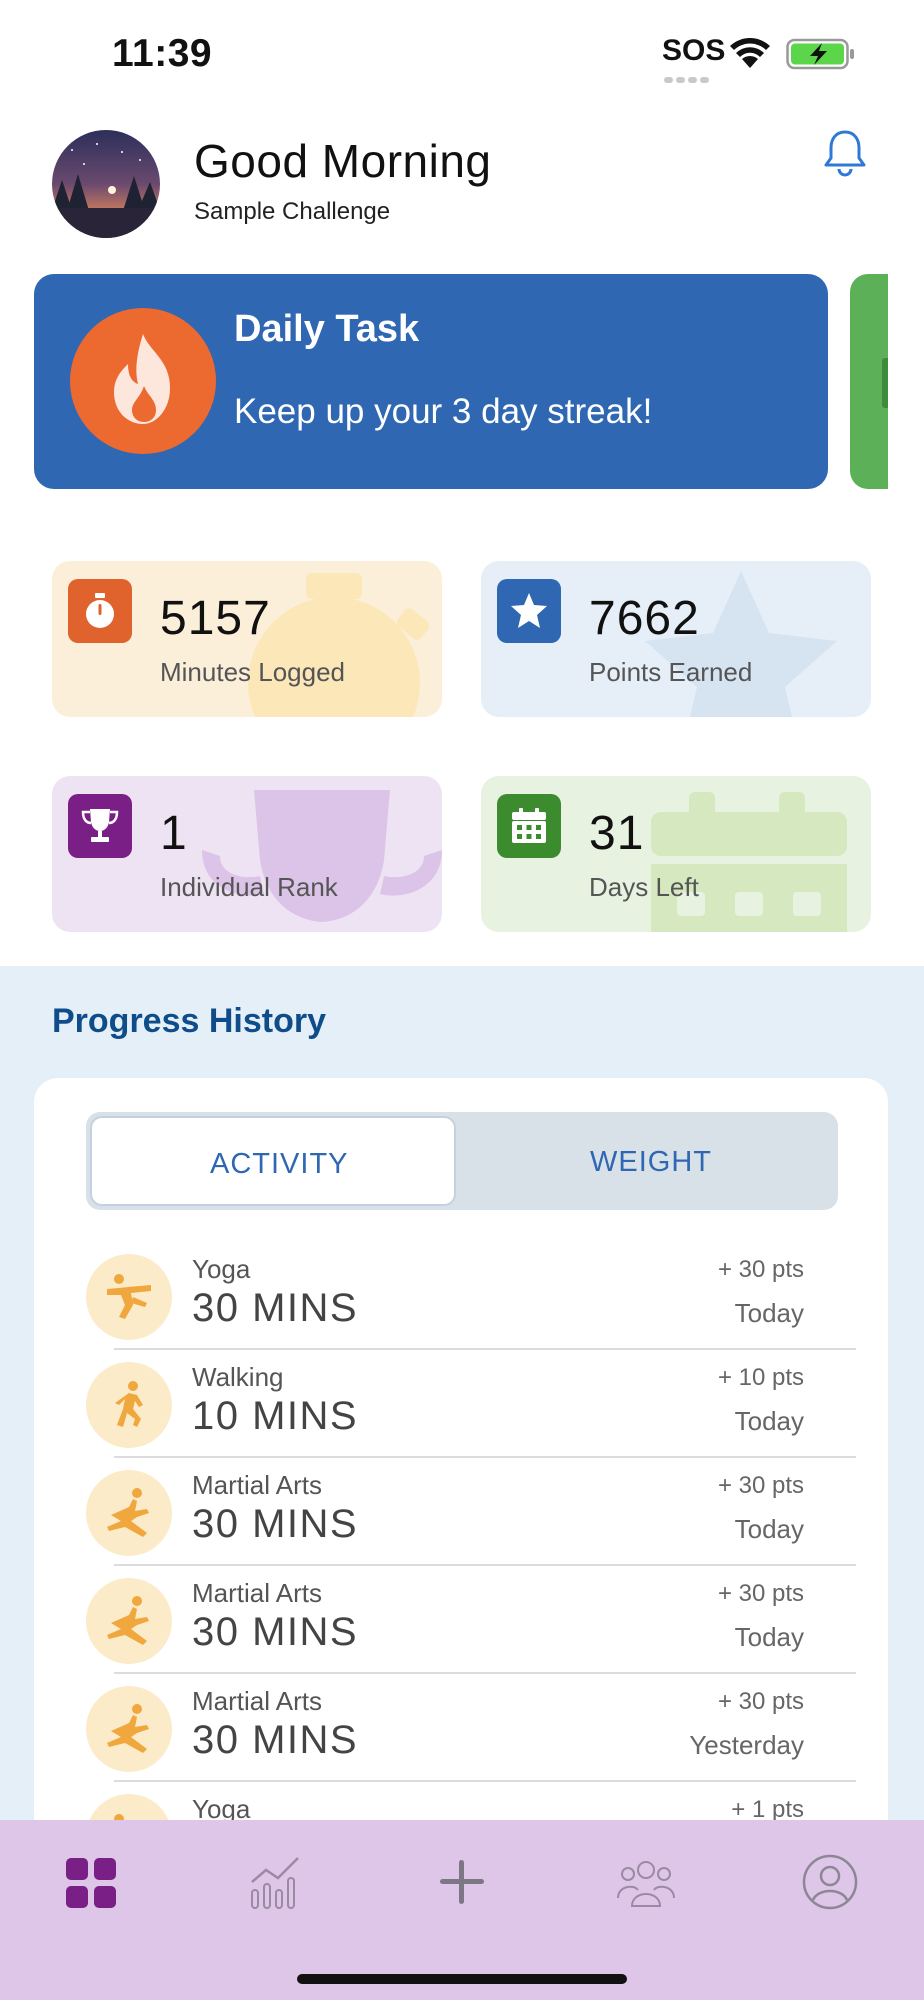 The image size is (924, 2000). I want to click on stat-individual-rank: 1 Individual Rank, so click(247, 854).